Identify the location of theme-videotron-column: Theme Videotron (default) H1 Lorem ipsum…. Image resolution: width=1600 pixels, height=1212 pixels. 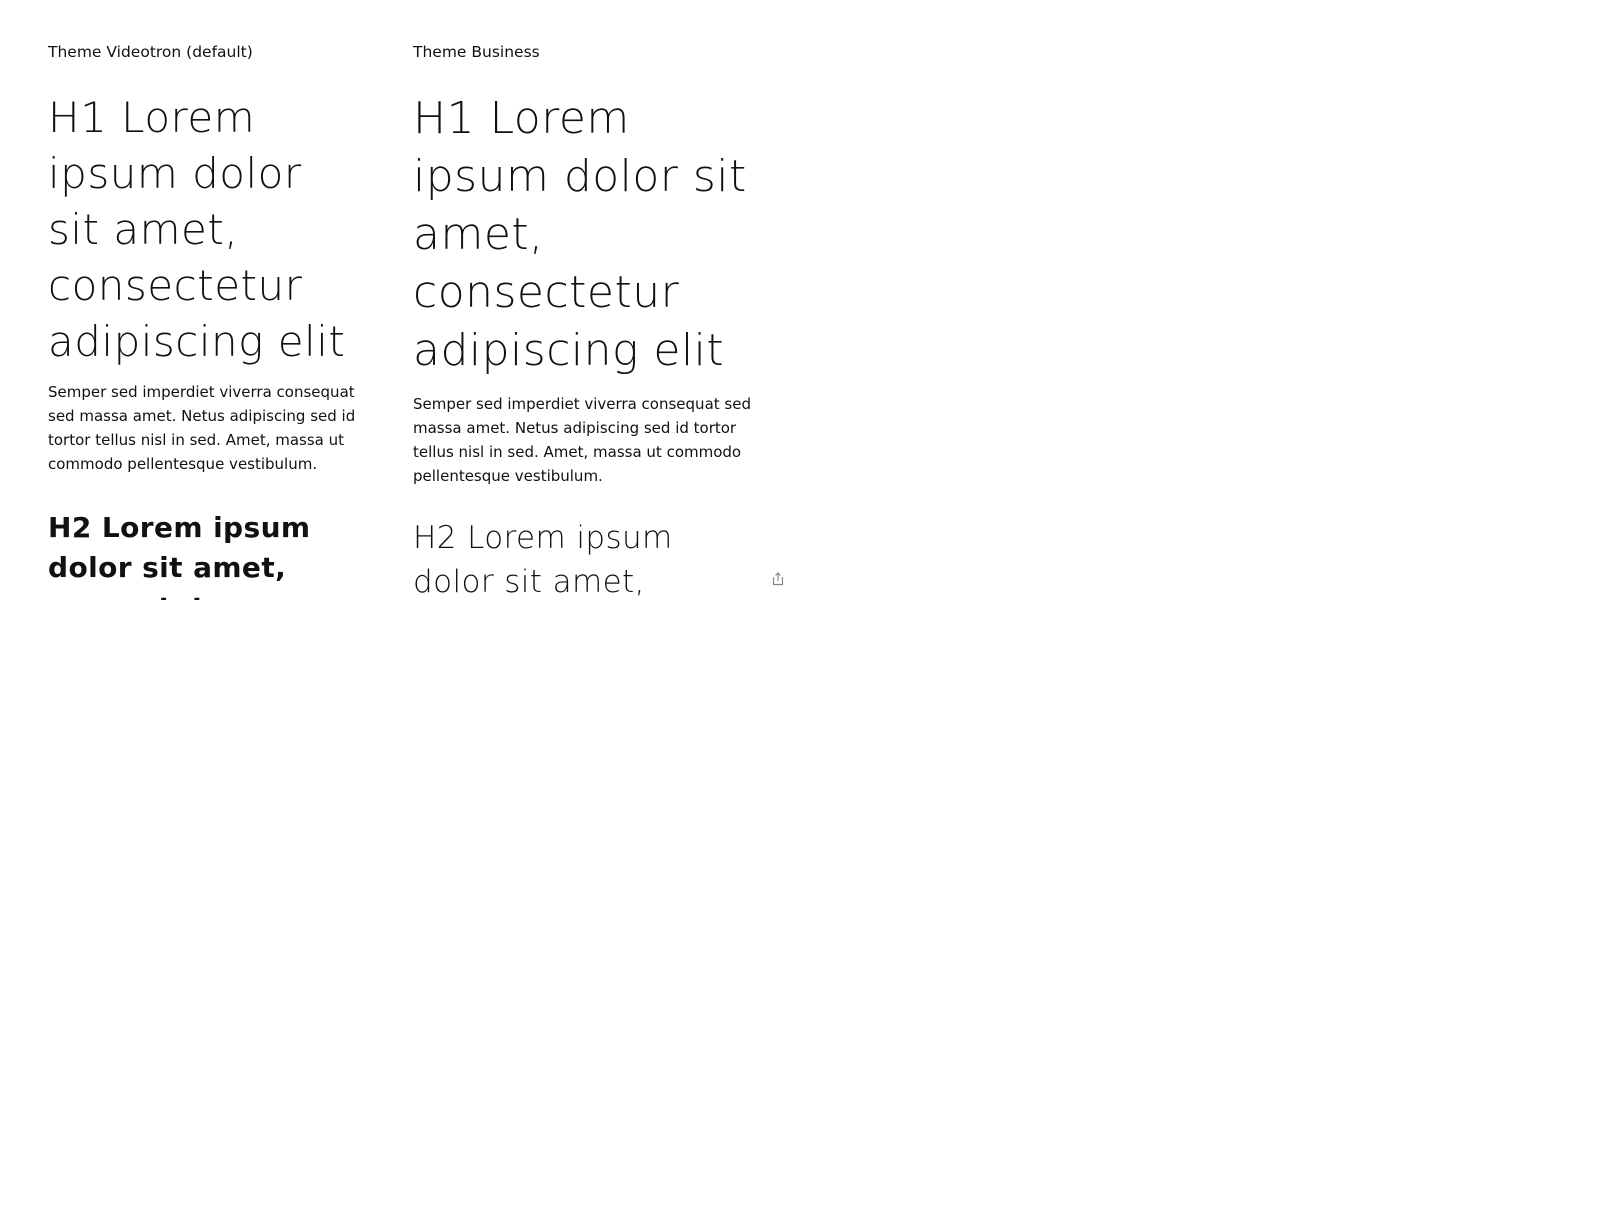
(204, 320).